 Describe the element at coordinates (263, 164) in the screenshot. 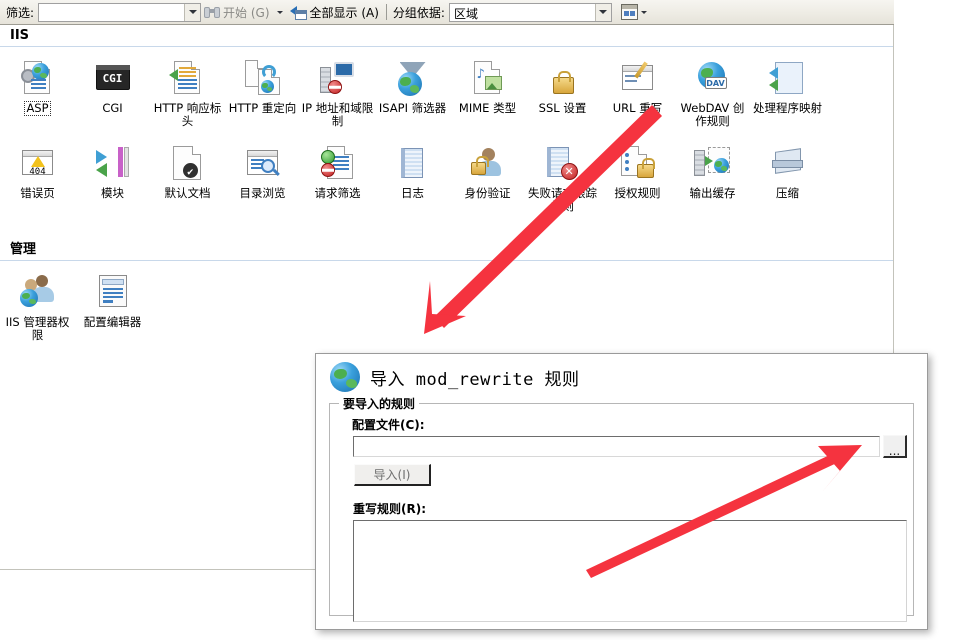

I see `directory-browsing-icon` at that location.